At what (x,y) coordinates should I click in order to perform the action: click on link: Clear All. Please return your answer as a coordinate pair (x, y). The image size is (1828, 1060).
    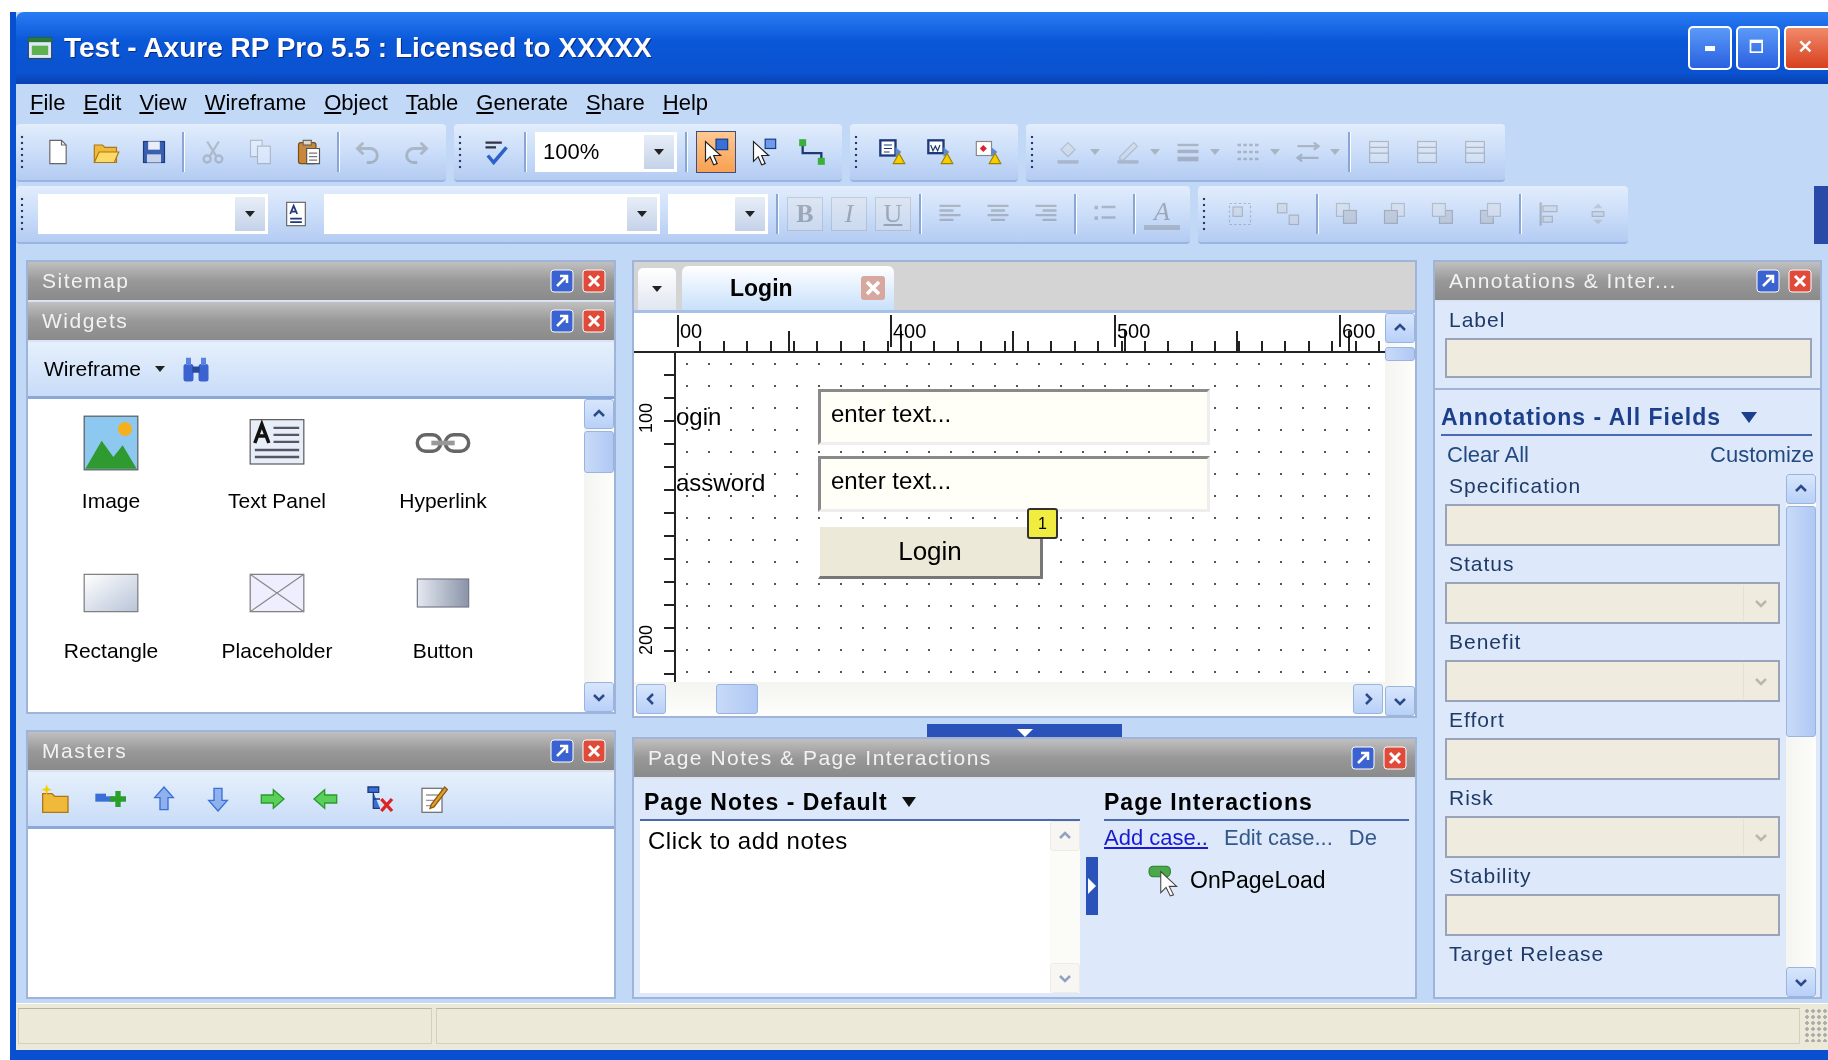
    Looking at the image, I should click on (1488, 455).